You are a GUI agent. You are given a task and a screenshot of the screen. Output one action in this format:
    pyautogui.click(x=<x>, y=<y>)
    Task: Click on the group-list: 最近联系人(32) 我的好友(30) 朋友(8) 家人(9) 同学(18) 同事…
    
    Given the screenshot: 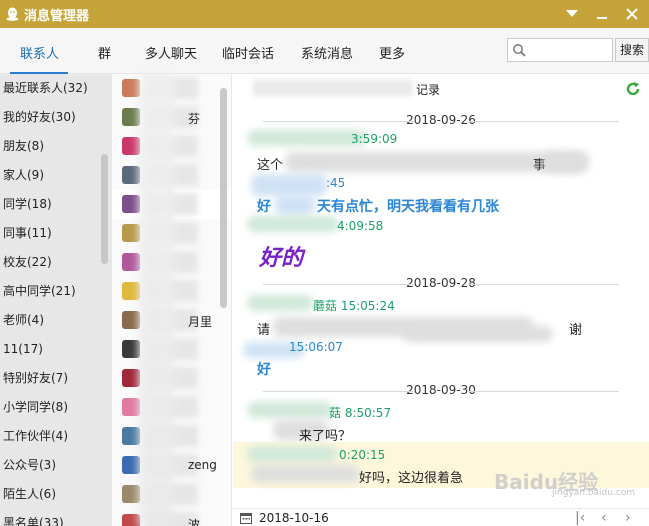 What is the action you would take?
    pyautogui.click(x=56, y=300)
    